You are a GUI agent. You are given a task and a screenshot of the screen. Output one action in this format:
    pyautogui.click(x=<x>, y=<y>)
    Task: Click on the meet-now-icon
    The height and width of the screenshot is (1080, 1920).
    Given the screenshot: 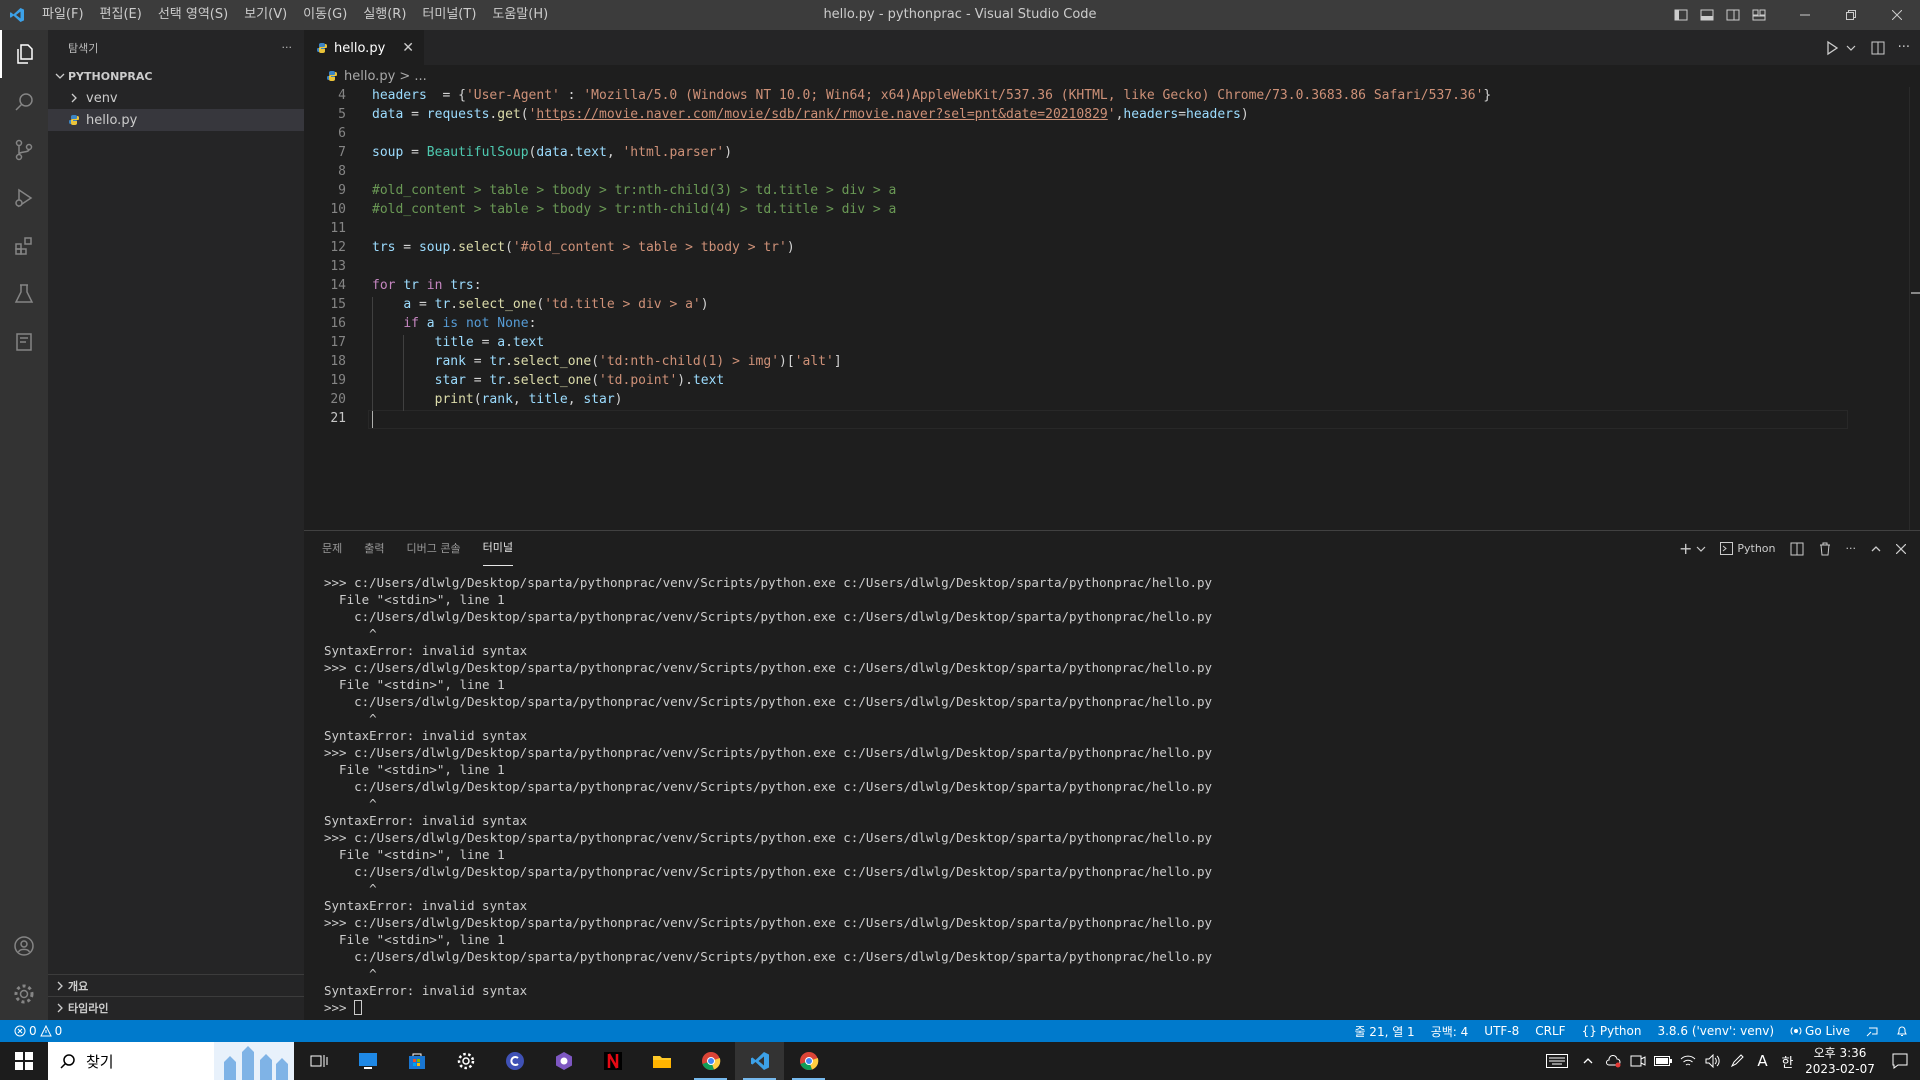 What is the action you would take?
    pyautogui.click(x=1637, y=1061)
    